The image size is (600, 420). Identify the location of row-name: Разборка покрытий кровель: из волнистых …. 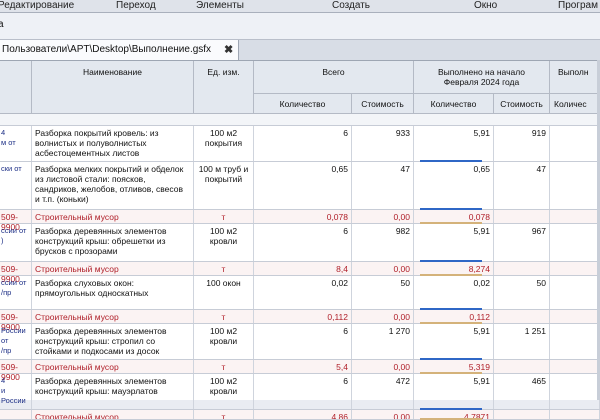
(113, 143).